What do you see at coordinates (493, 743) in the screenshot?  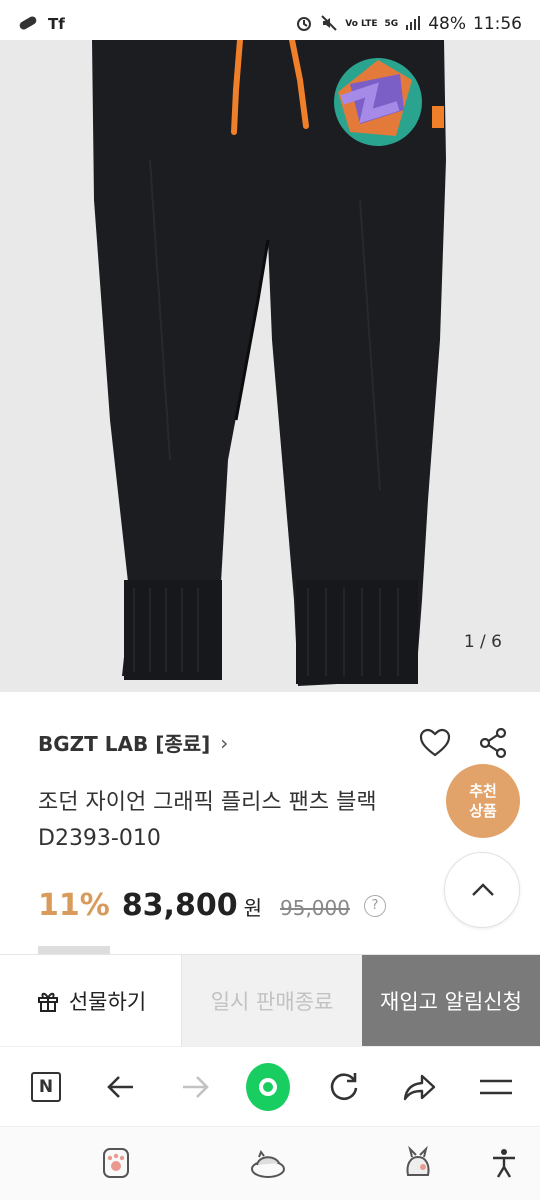 I see `share-icon` at bounding box center [493, 743].